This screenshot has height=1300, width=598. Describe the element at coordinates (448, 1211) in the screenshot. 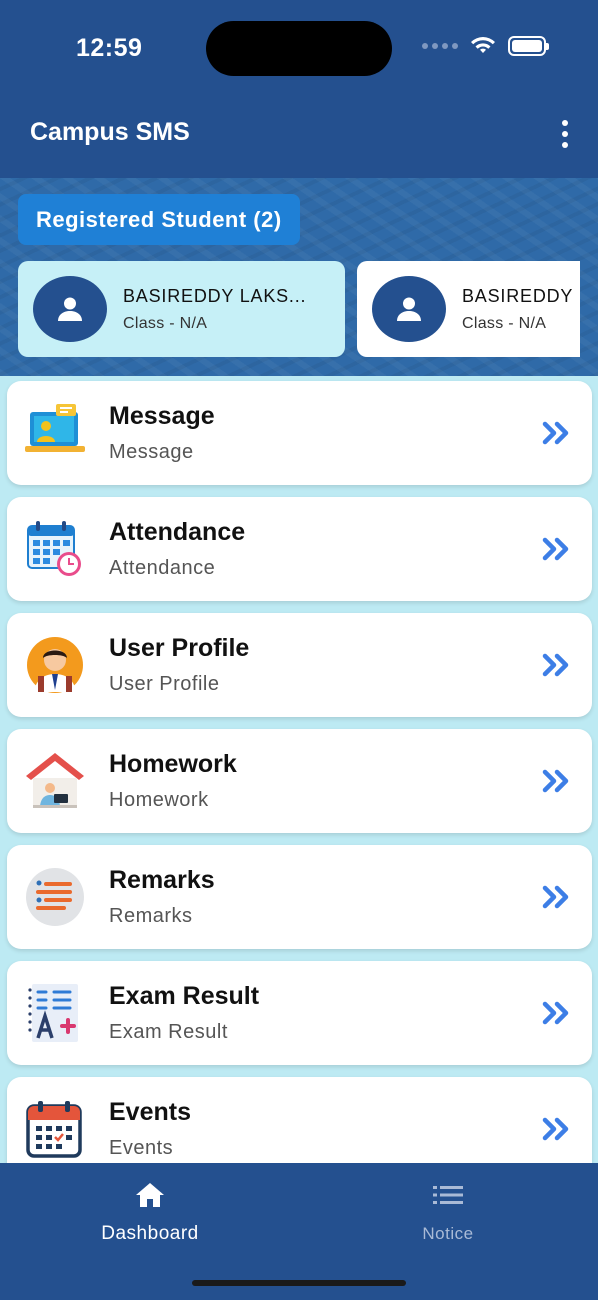

I see `nav-notice: Notice` at that location.